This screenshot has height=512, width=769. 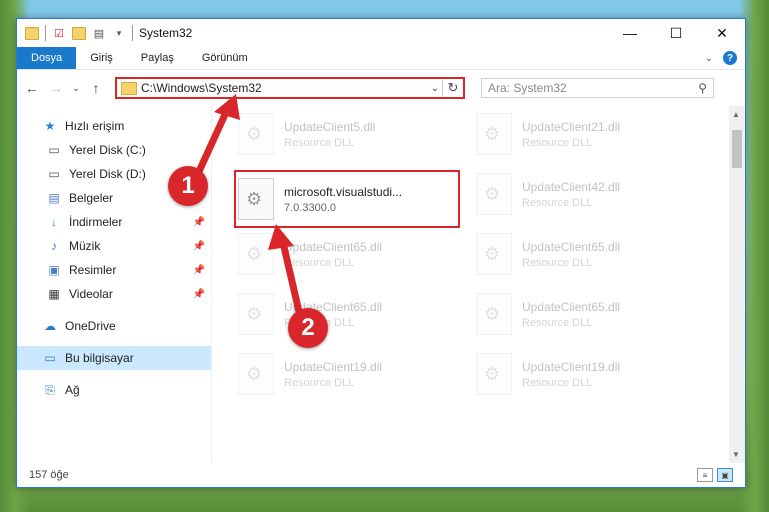 What do you see at coordinates (188, 186) in the screenshot?
I see `callout-badge-1: 1` at bounding box center [188, 186].